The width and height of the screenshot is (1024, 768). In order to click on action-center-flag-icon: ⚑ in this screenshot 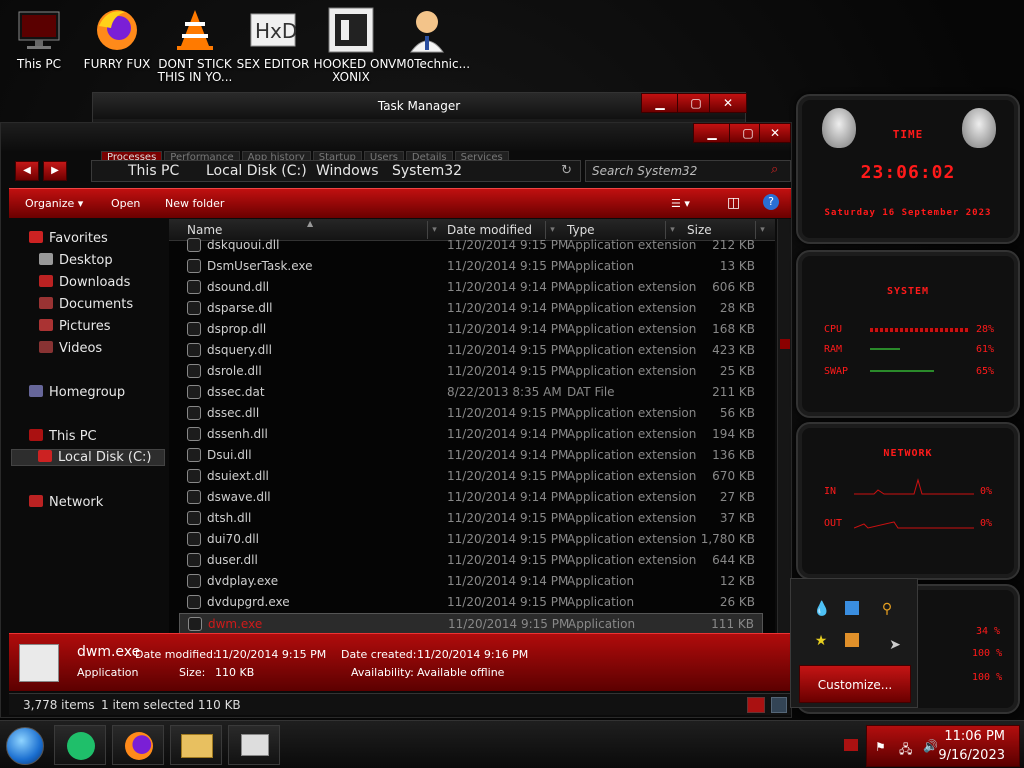, I will do `click(880, 747)`.